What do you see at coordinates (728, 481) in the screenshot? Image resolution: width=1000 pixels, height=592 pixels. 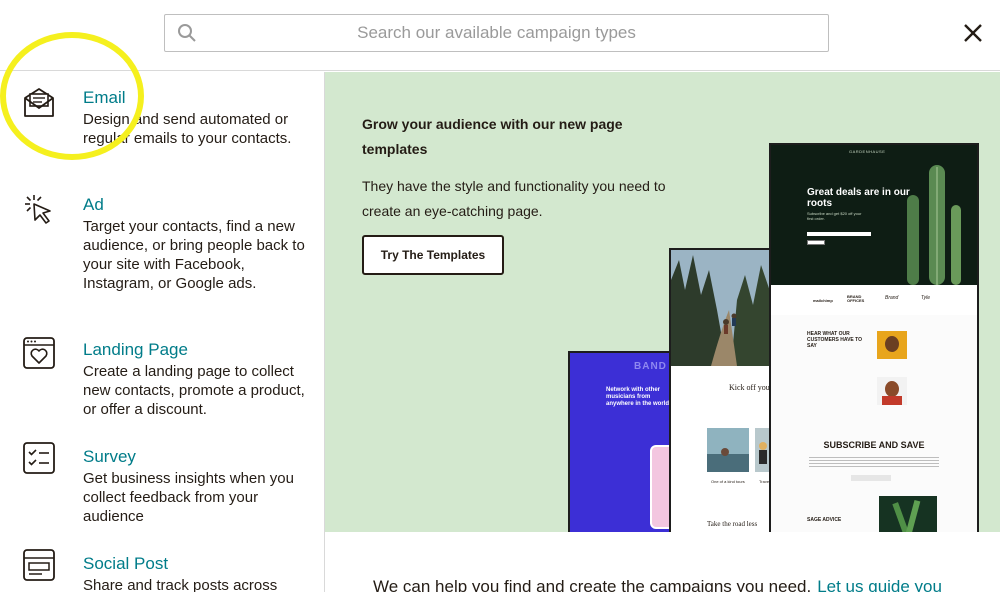 I see `travel-caption-1: One of a kind tours` at bounding box center [728, 481].